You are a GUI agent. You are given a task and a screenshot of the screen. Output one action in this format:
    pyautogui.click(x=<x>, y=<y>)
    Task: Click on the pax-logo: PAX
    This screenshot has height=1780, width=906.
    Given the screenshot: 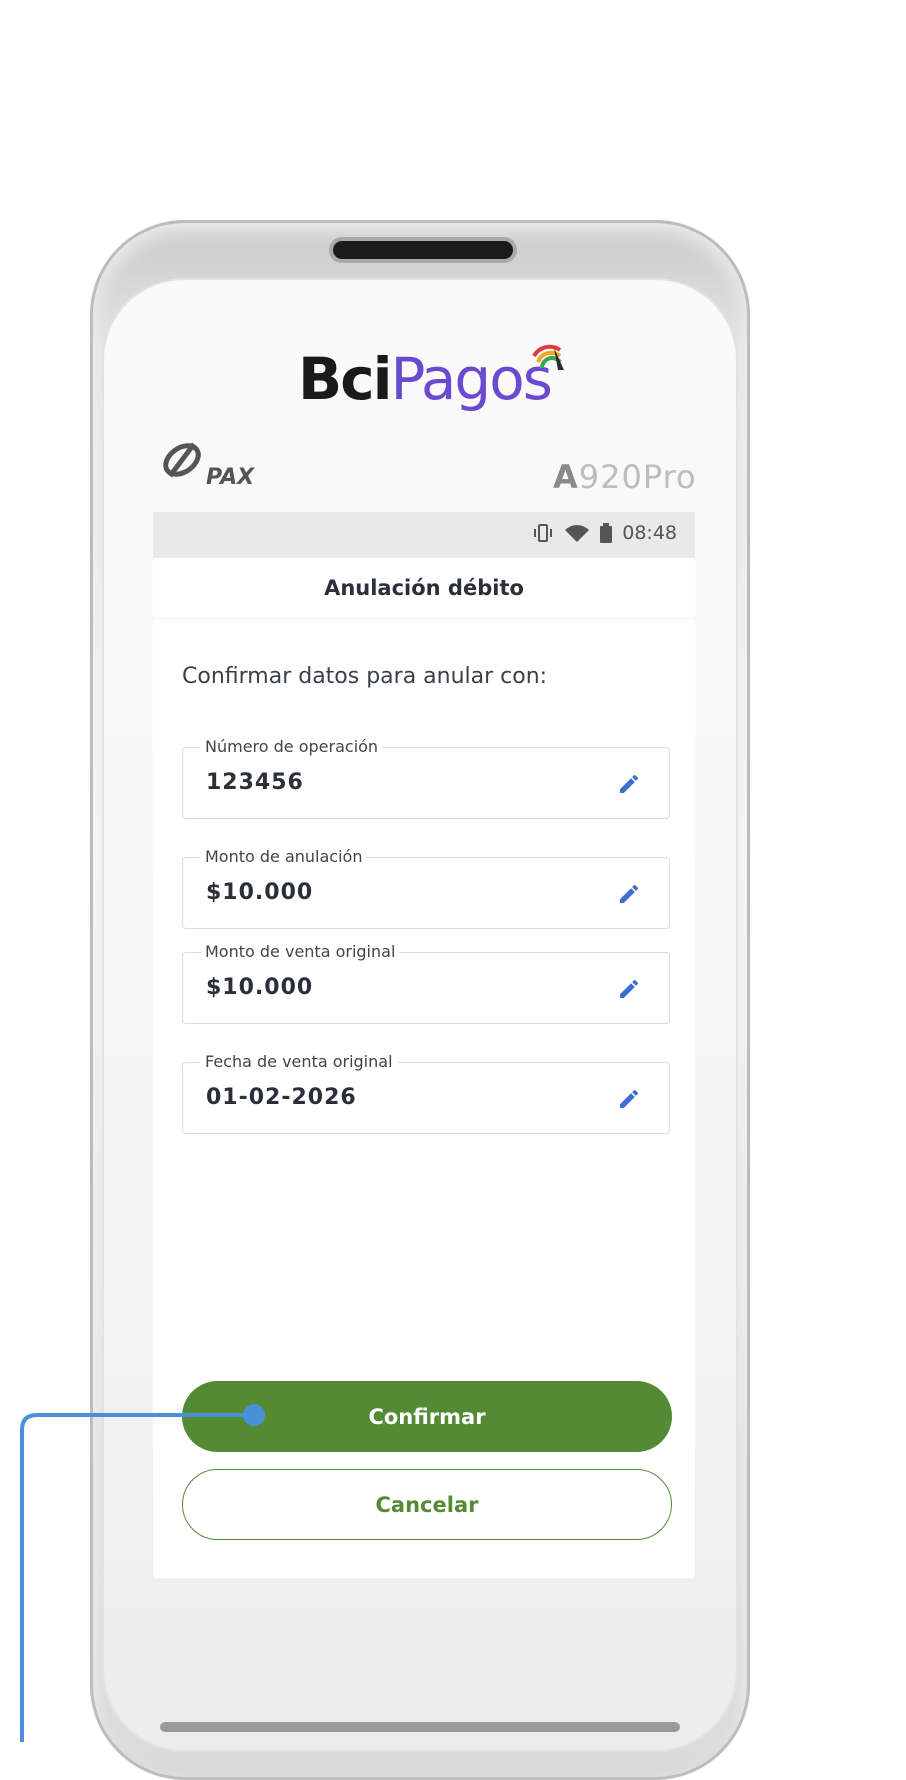 What is the action you would take?
    pyautogui.click(x=209, y=466)
    